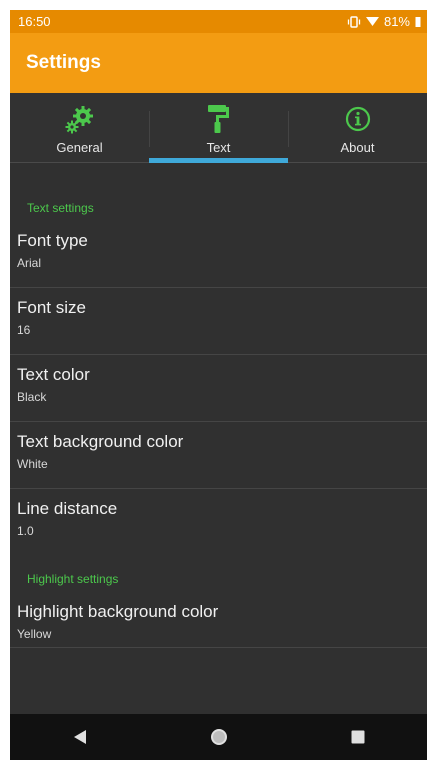 This screenshot has width=427, height=760. Describe the element at coordinates (63, 62) in the screenshot. I see `page-title: Settings` at that location.